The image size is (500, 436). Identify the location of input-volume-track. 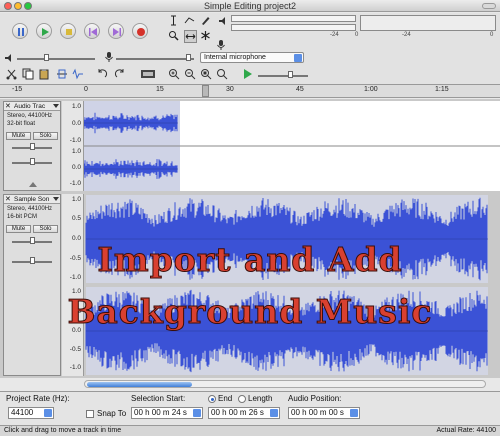
(155, 59).